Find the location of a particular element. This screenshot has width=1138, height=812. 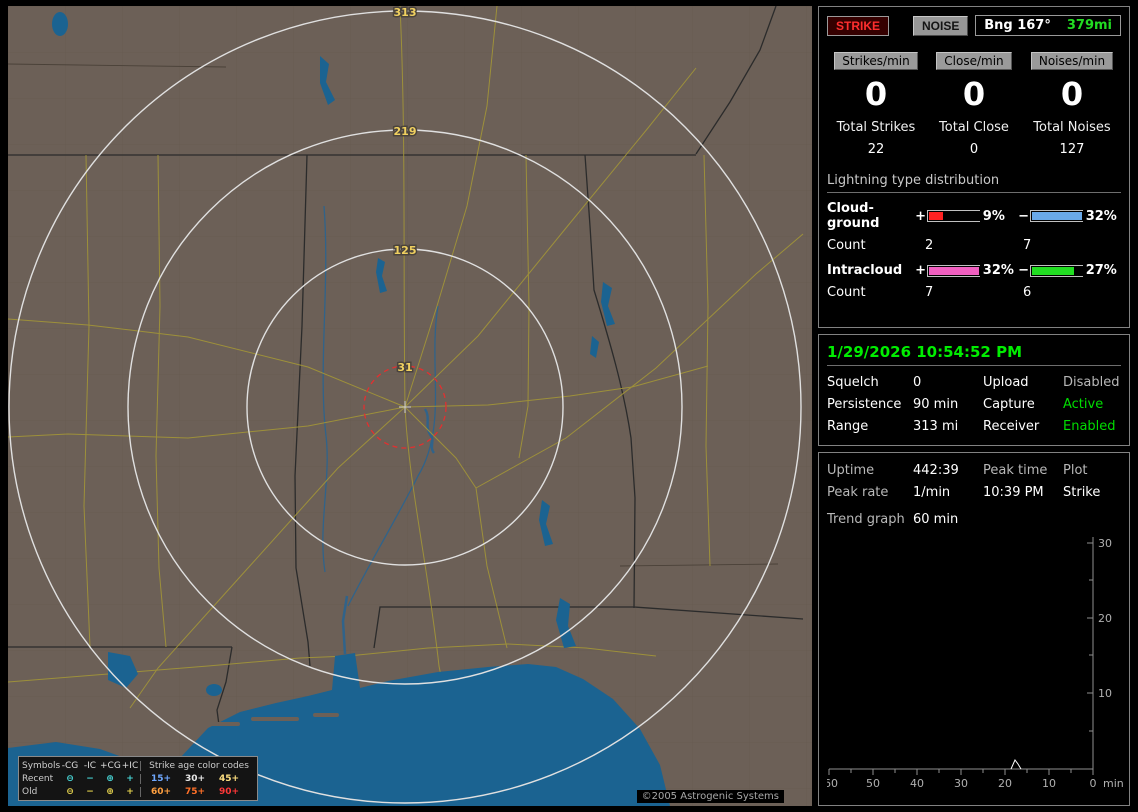

peak-time-value: 10:39 PM is located at coordinates (1013, 492).